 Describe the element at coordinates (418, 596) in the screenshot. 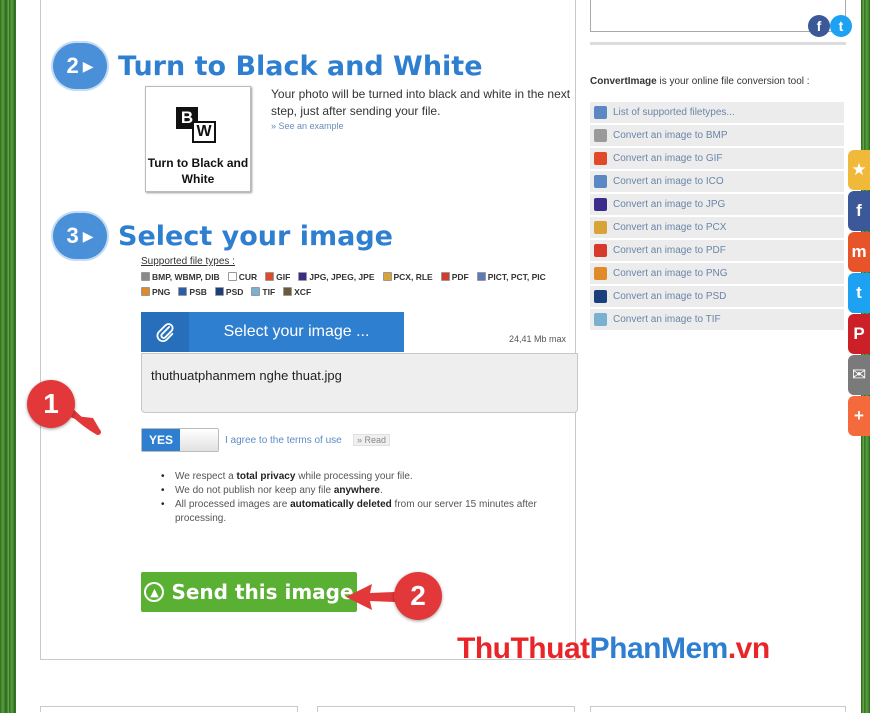

I see `annotation-badge-2: 2` at that location.